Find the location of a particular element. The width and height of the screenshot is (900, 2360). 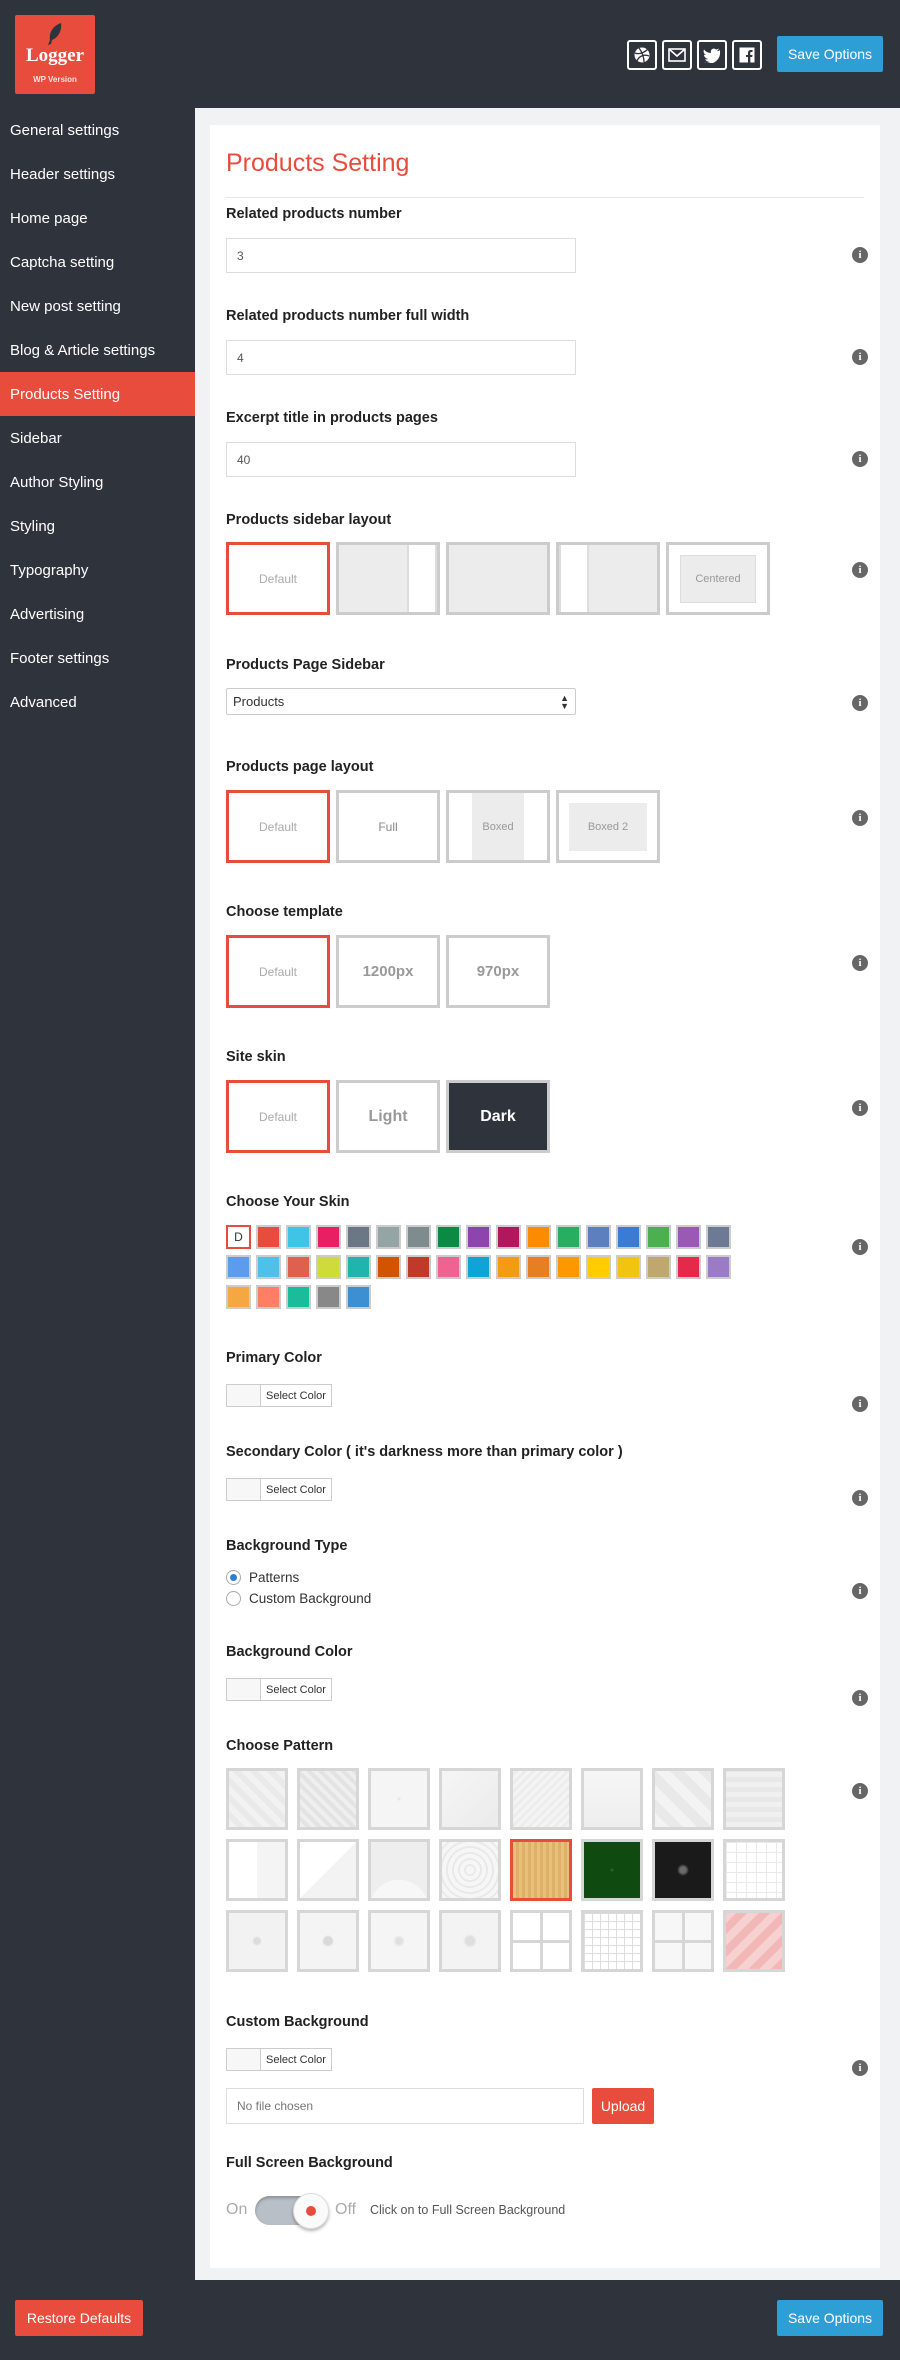

sidebar-item-sidebar: Sidebar is located at coordinates (97, 438).